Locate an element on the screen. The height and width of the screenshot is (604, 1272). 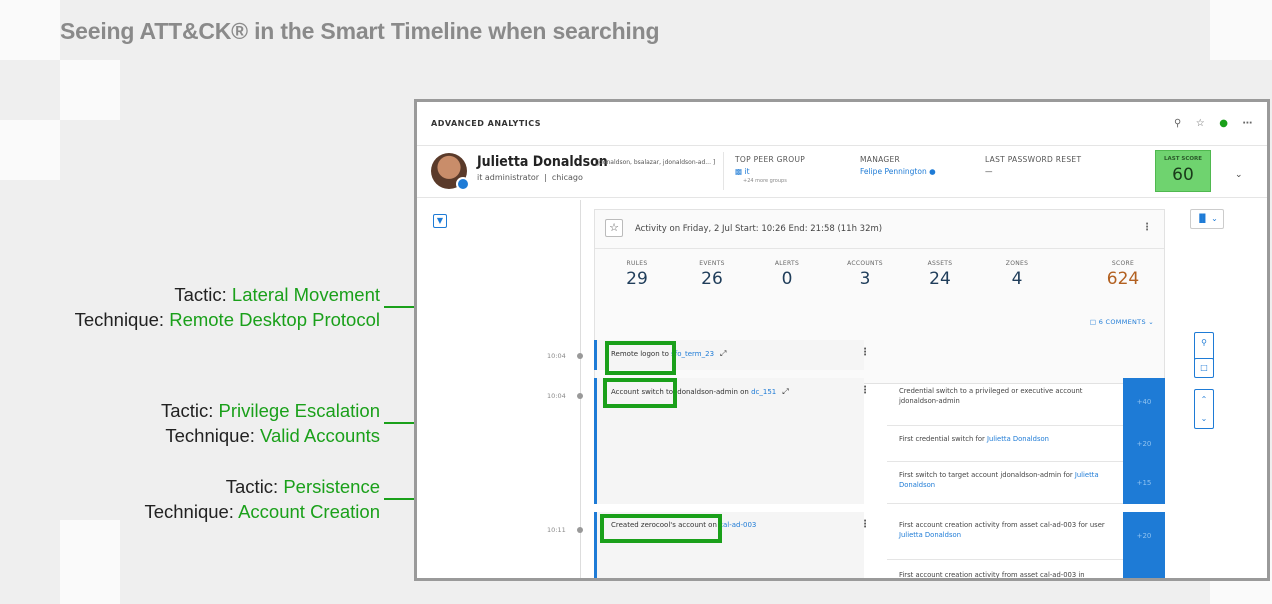
avatar is located at coordinates (450, 172).